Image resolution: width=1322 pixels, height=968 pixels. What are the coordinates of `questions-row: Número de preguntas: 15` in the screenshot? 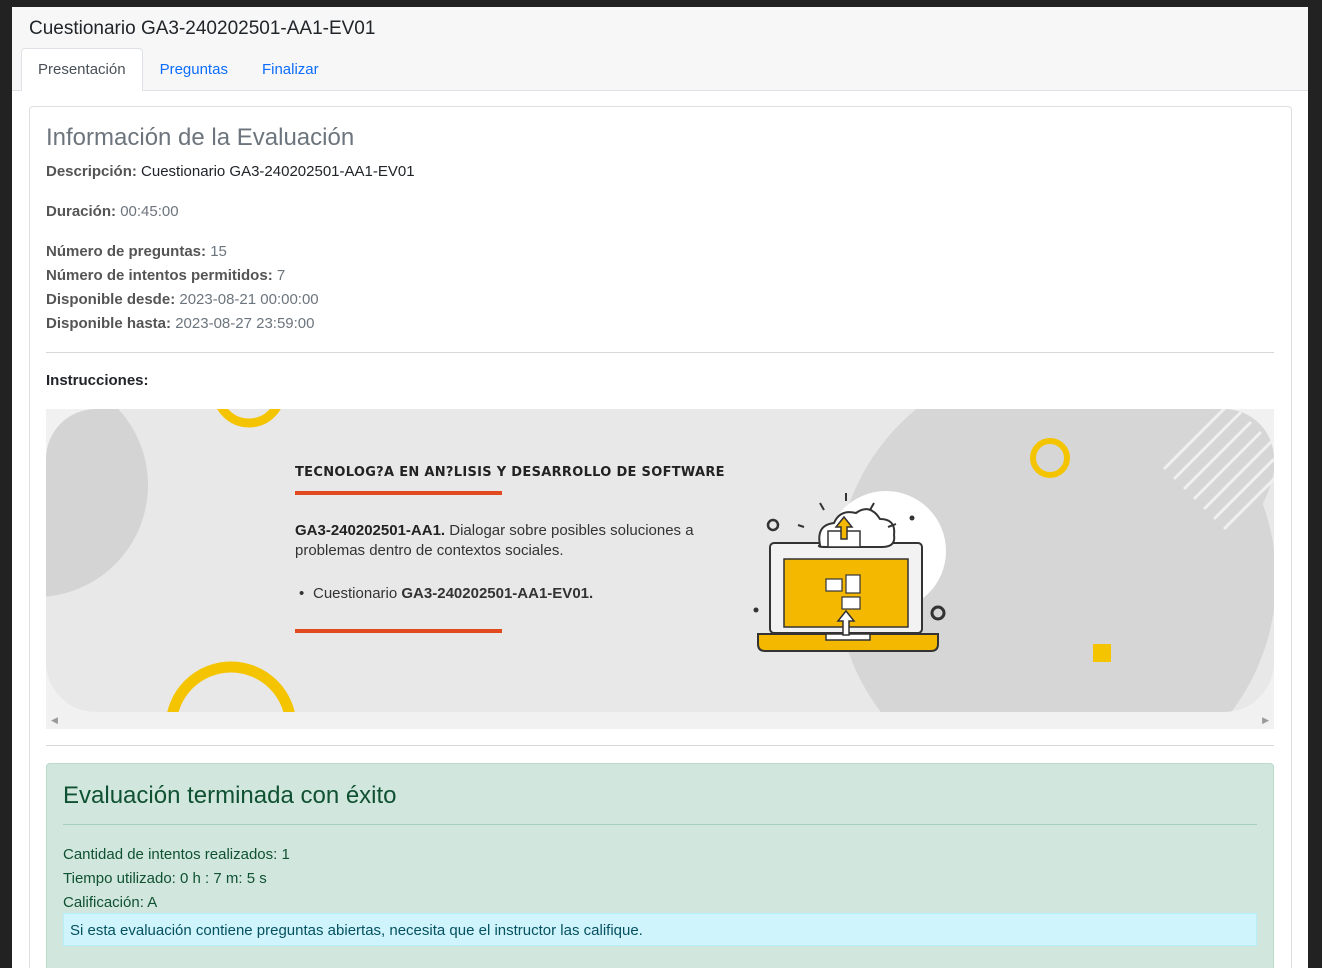 It's located at (136, 251).